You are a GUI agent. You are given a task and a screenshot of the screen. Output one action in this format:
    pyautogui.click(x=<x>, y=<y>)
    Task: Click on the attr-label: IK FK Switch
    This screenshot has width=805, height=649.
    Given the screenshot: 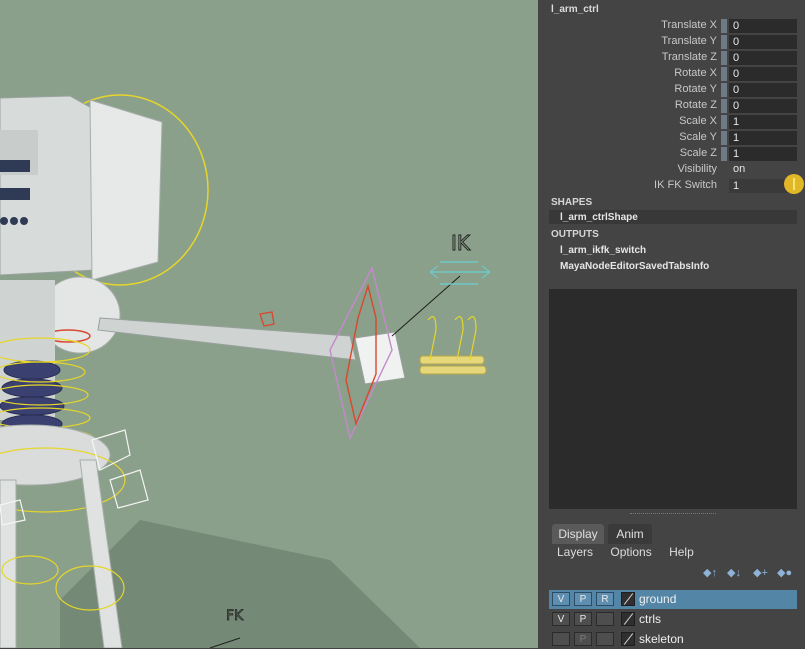 What is the action you would take?
    pyautogui.click(x=685, y=185)
    